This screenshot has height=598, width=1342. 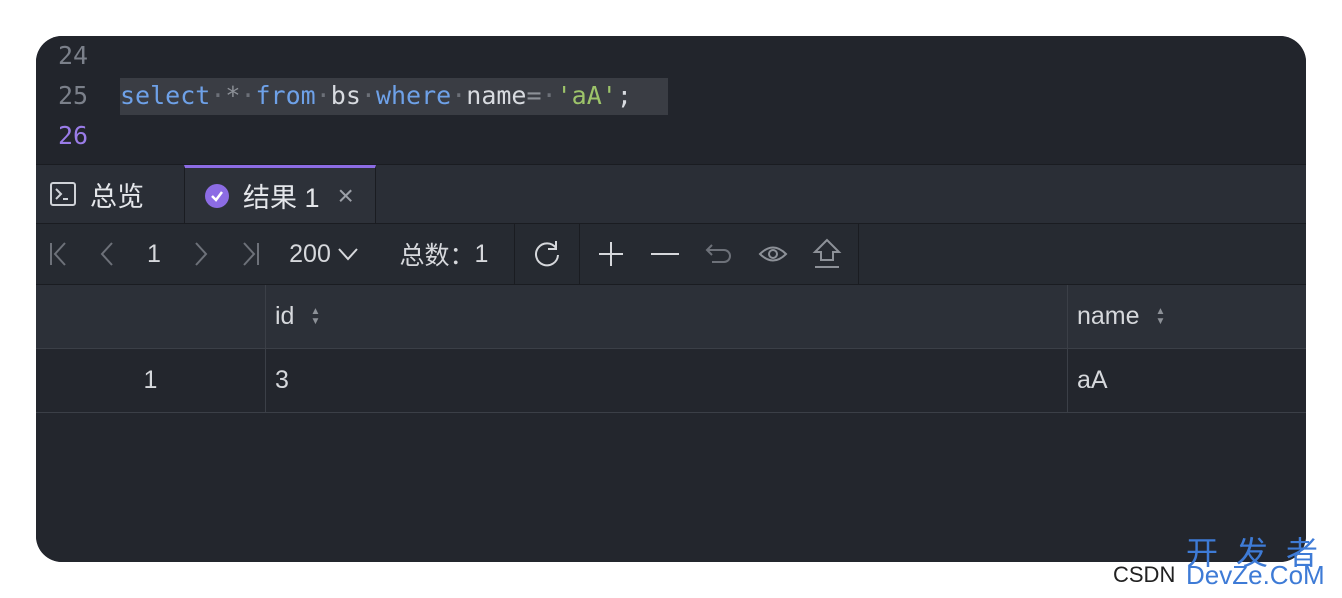 I want to click on divider, so click(x=858, y=254).